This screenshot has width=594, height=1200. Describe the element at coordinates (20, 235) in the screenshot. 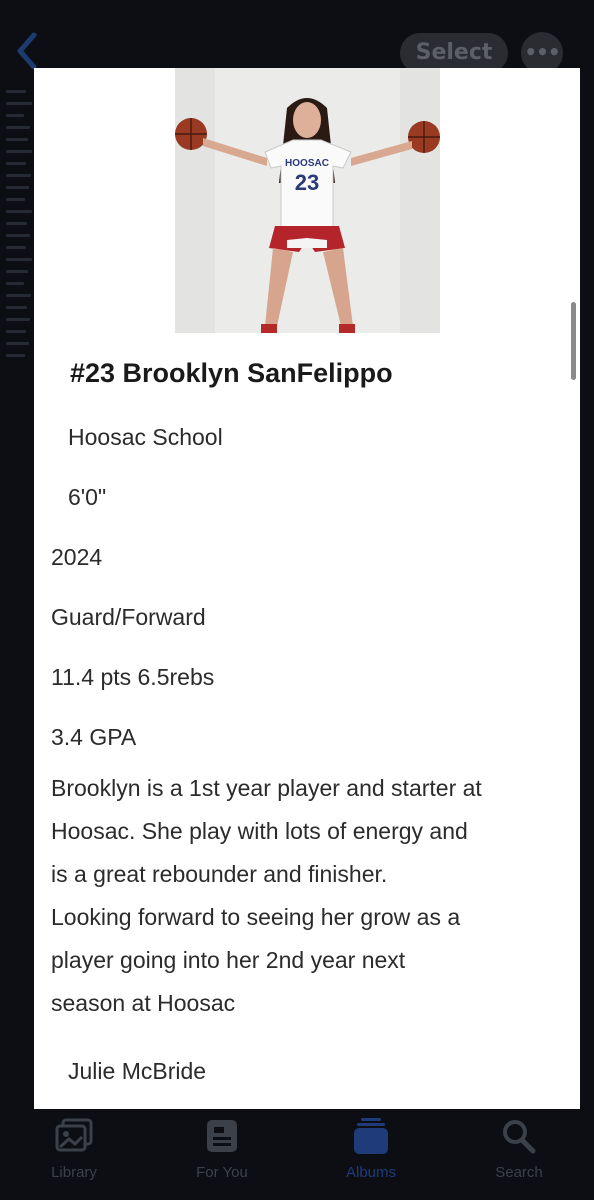

I see `background-text-fragments` at that location.